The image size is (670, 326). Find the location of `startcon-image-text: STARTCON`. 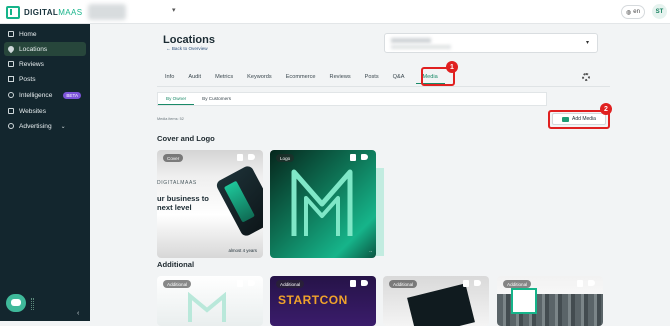

startcon-image-text: STARTCON is located at coordinates (313, 300).